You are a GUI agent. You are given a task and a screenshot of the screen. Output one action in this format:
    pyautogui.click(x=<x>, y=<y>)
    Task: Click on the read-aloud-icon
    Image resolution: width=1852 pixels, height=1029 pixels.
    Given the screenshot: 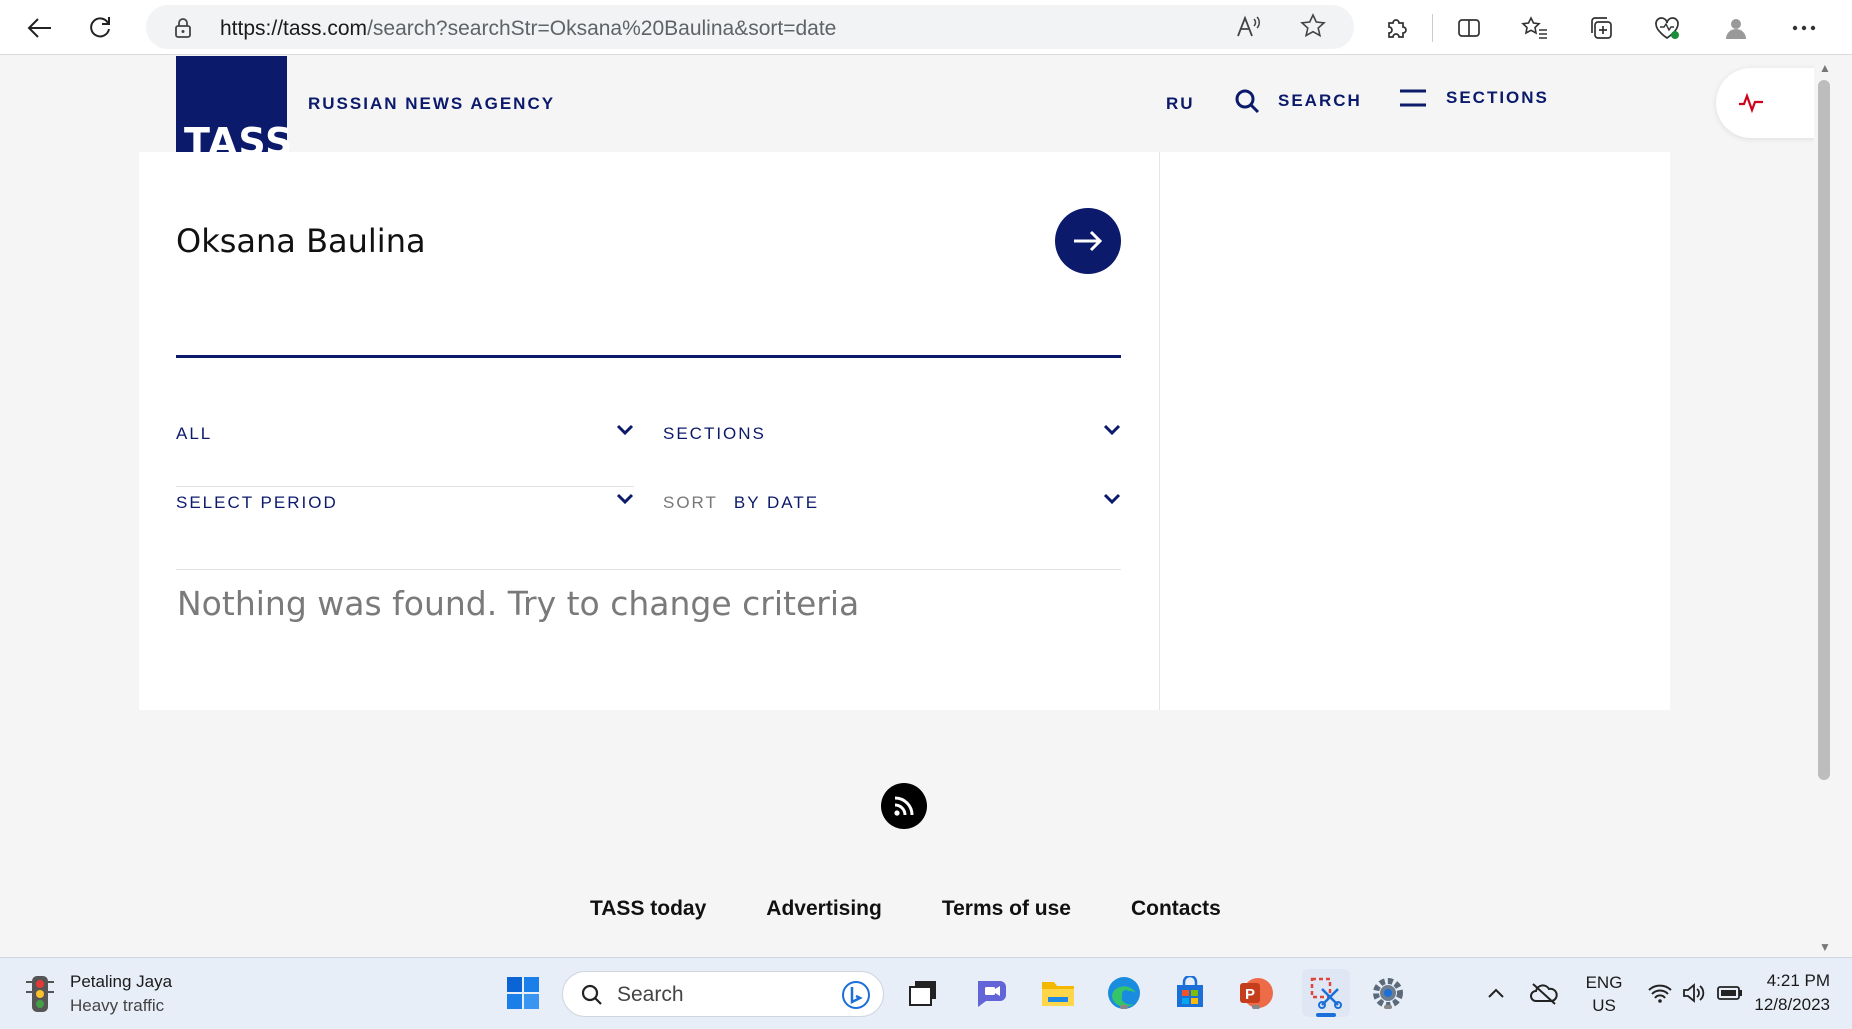 What is the action you would take?
    pyautogui.click(x=1249, y=30)
    